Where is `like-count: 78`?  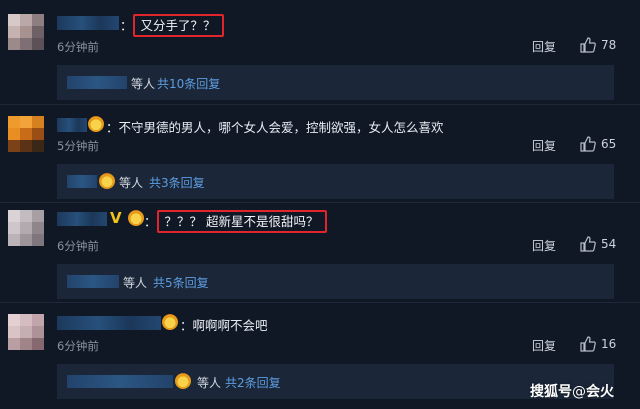 like-count: 78 is located at coordinates (609, 45).